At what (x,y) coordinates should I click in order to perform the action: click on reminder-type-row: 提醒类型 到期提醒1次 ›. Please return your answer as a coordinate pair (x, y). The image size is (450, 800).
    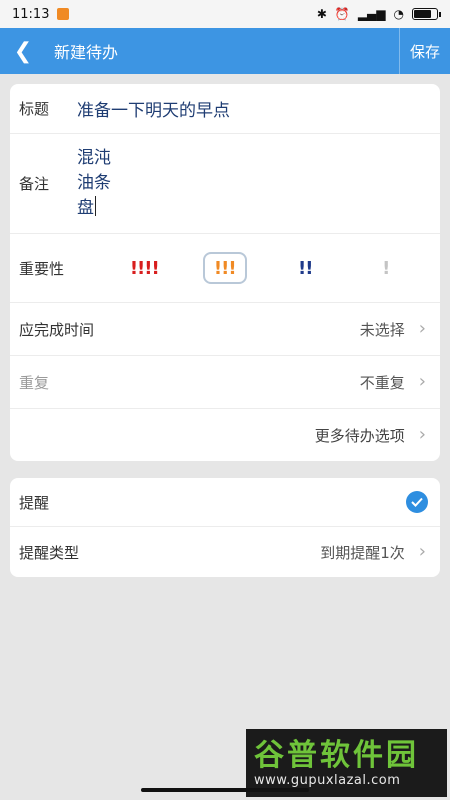
    Looking at the image, I should click on (225, 552).